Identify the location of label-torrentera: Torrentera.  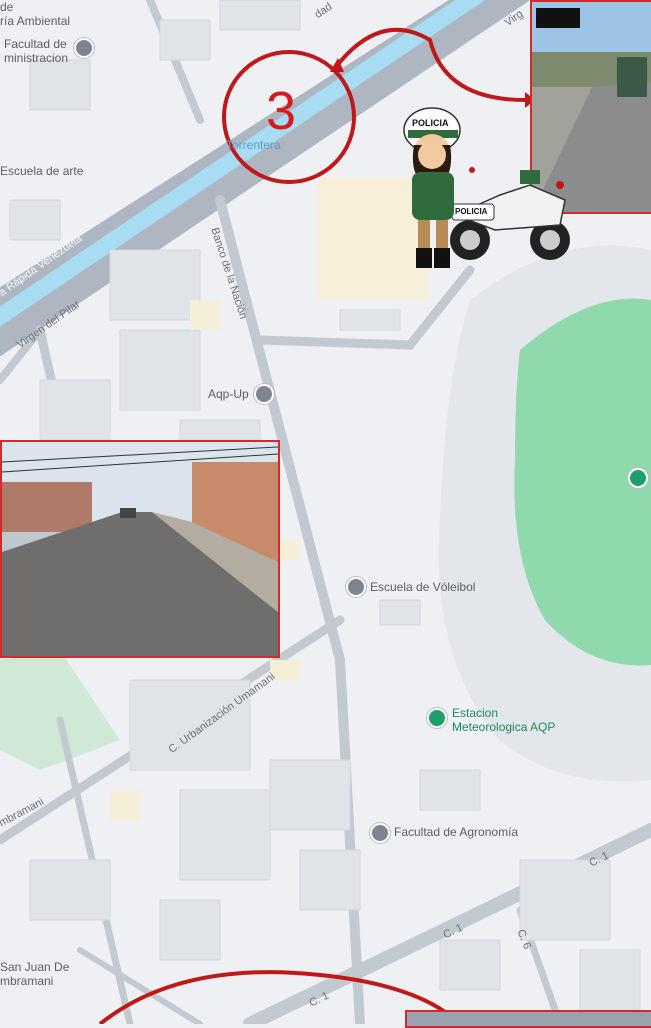
(253, 145).